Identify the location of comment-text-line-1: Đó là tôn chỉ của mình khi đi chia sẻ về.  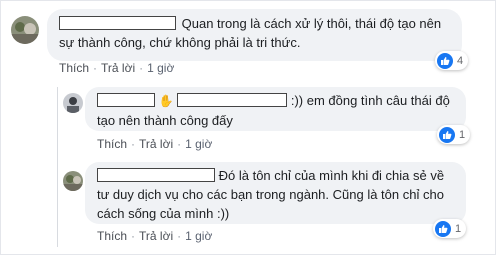
(331, 175).